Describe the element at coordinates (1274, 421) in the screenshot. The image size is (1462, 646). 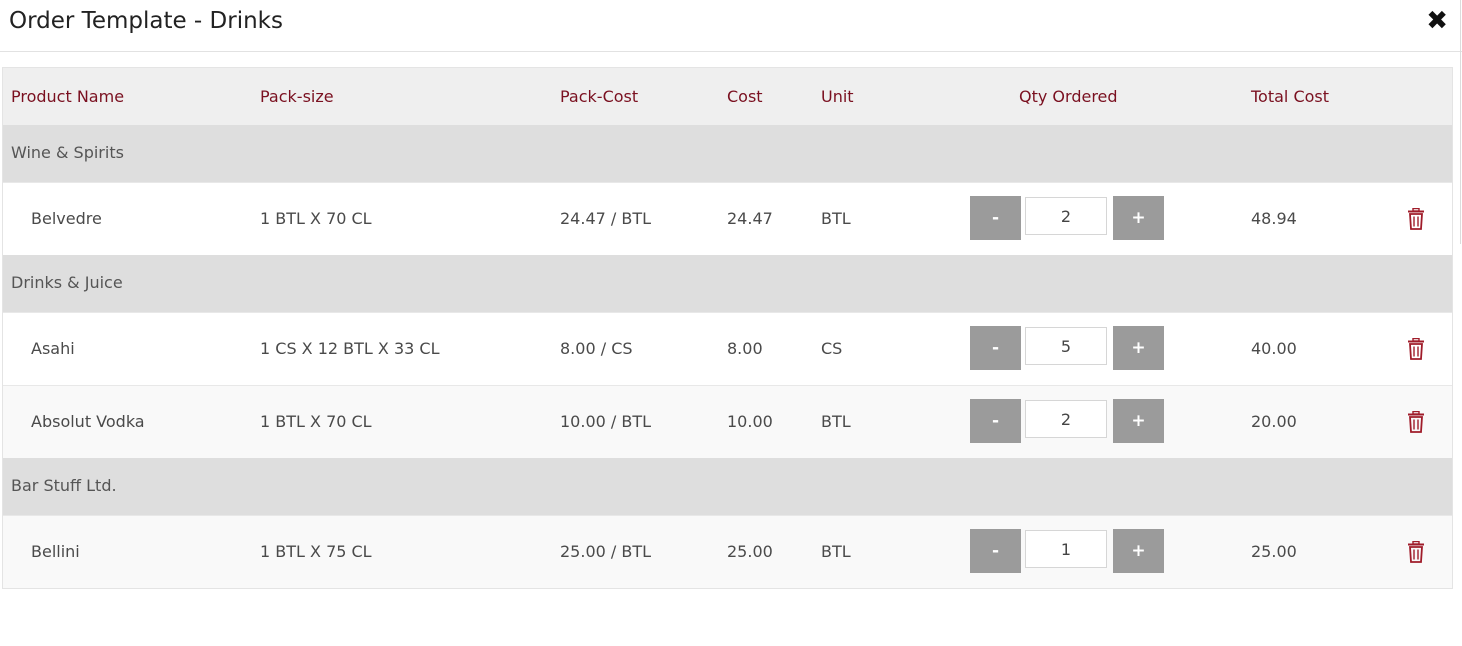
I see `total-cost: 20.00` at that location.